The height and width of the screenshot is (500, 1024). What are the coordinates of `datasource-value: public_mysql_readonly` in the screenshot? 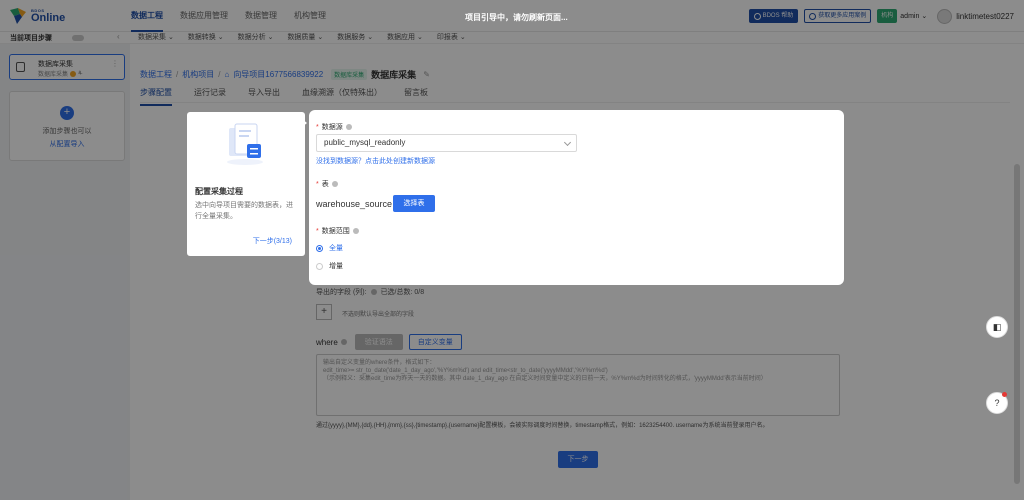 It's located at (365, 142).